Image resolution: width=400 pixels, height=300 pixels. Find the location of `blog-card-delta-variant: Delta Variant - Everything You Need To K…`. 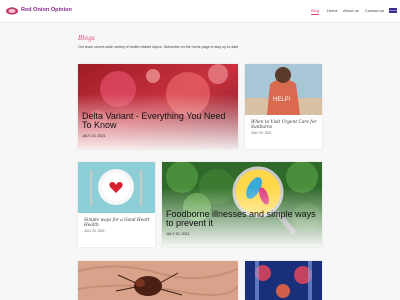

blog-card-delta-variant: Delta Variant - Everything You Need To K… is located at coordinates (158, 106).